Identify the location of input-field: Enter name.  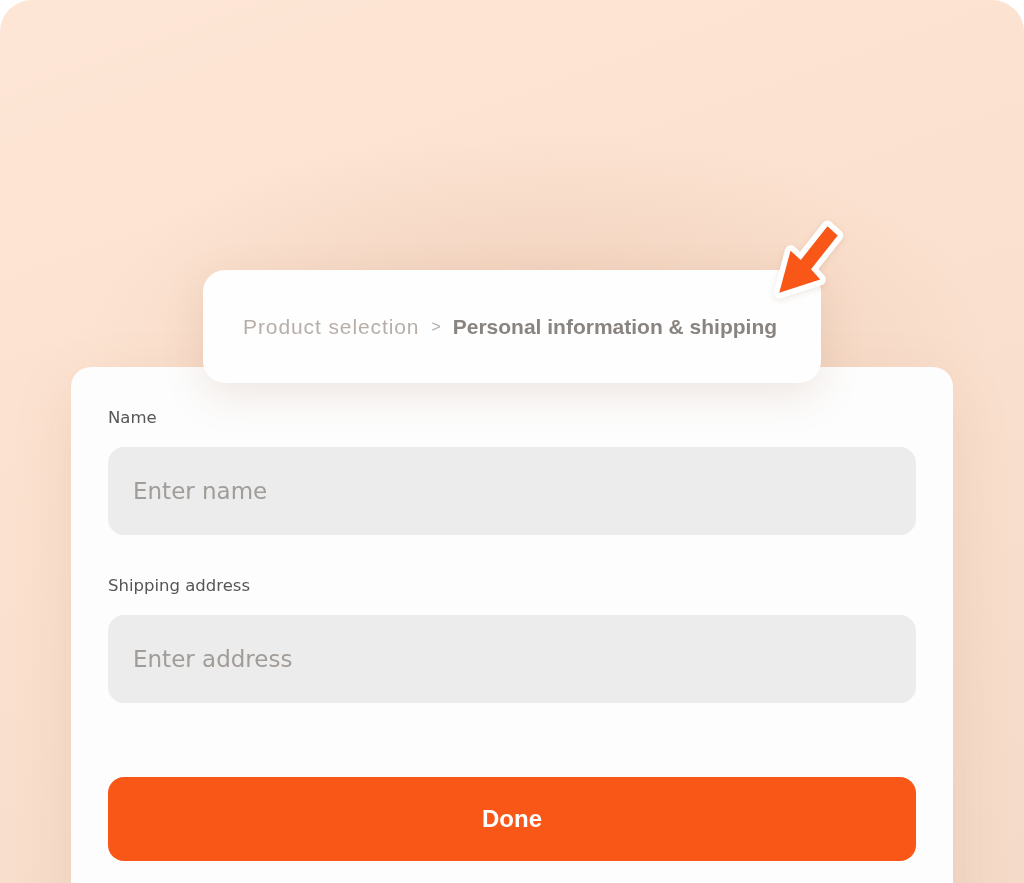
(512, 491).